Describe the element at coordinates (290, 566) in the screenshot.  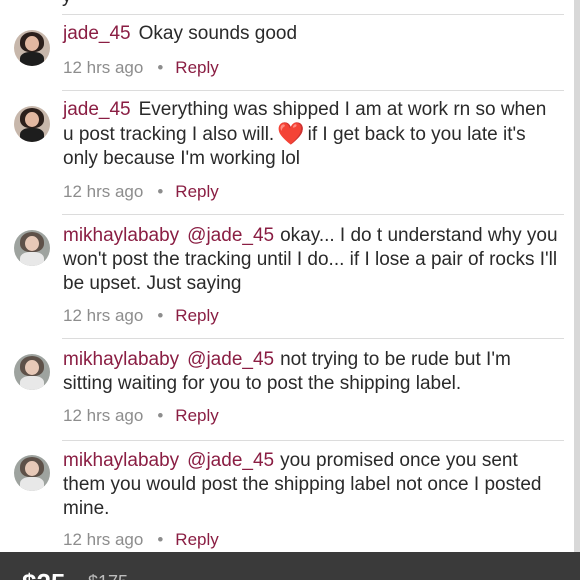
I see `listing-price-bar: $25 $175` at that location.